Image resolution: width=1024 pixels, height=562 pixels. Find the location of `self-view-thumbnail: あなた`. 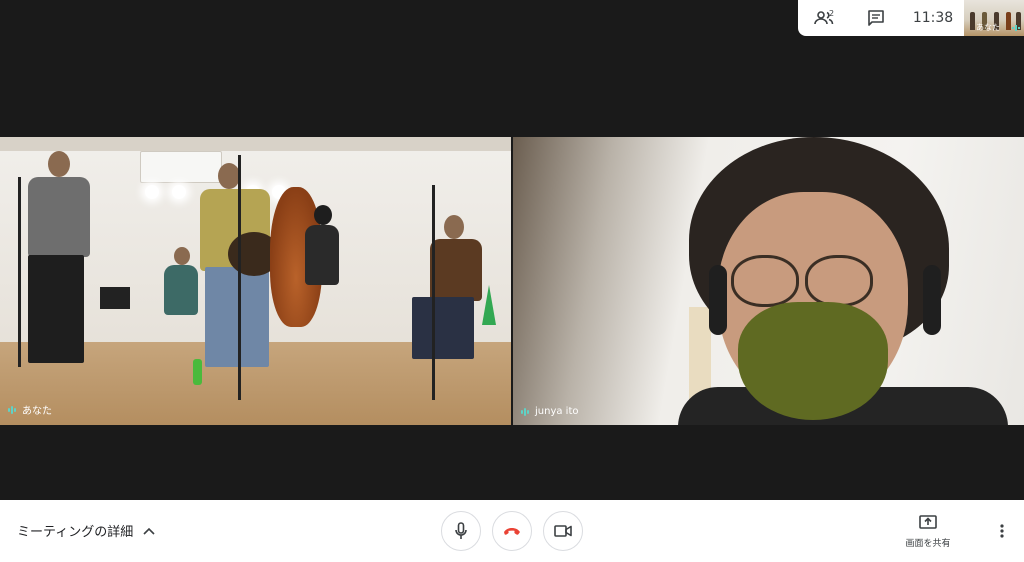

self-view-thumbnail: あなた is located at coordinates (994, 18).